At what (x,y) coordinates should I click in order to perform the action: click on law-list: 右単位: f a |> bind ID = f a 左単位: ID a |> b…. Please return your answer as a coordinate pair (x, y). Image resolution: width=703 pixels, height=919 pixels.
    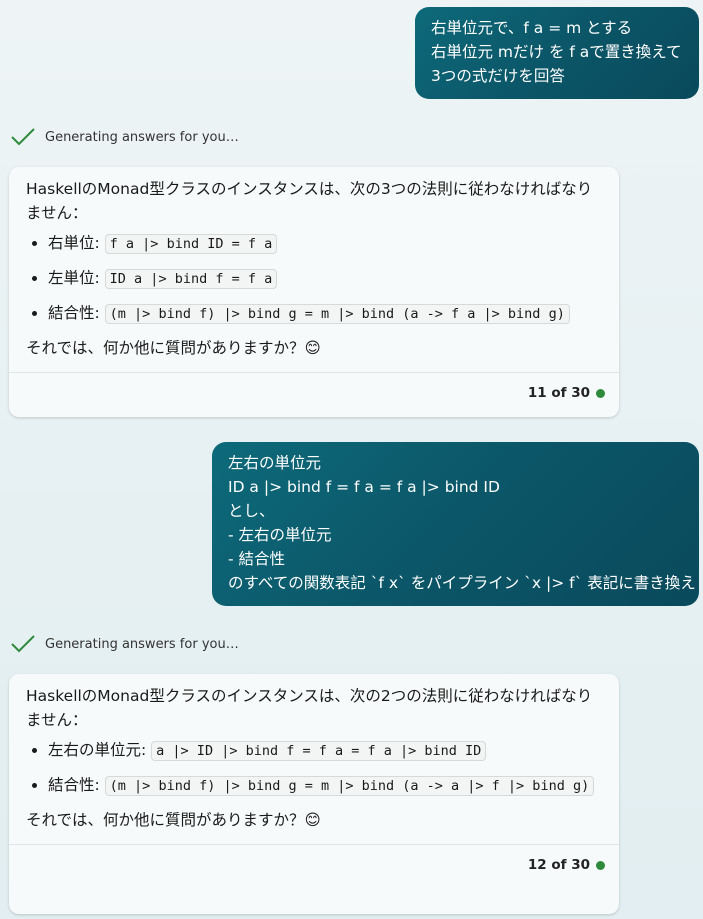
    Looking at the image, I should click on (314, 278).